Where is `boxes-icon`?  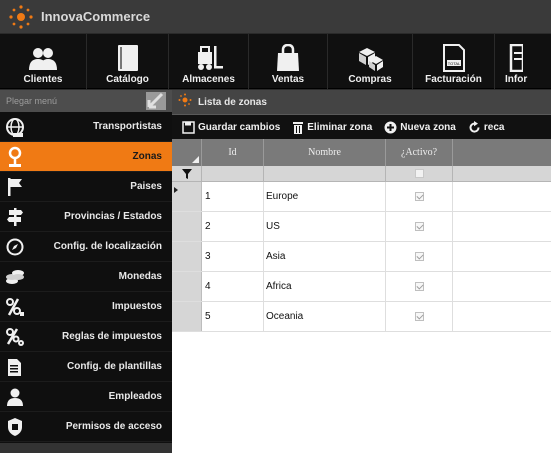 boxes-icon is located at coordinates (371, 59).